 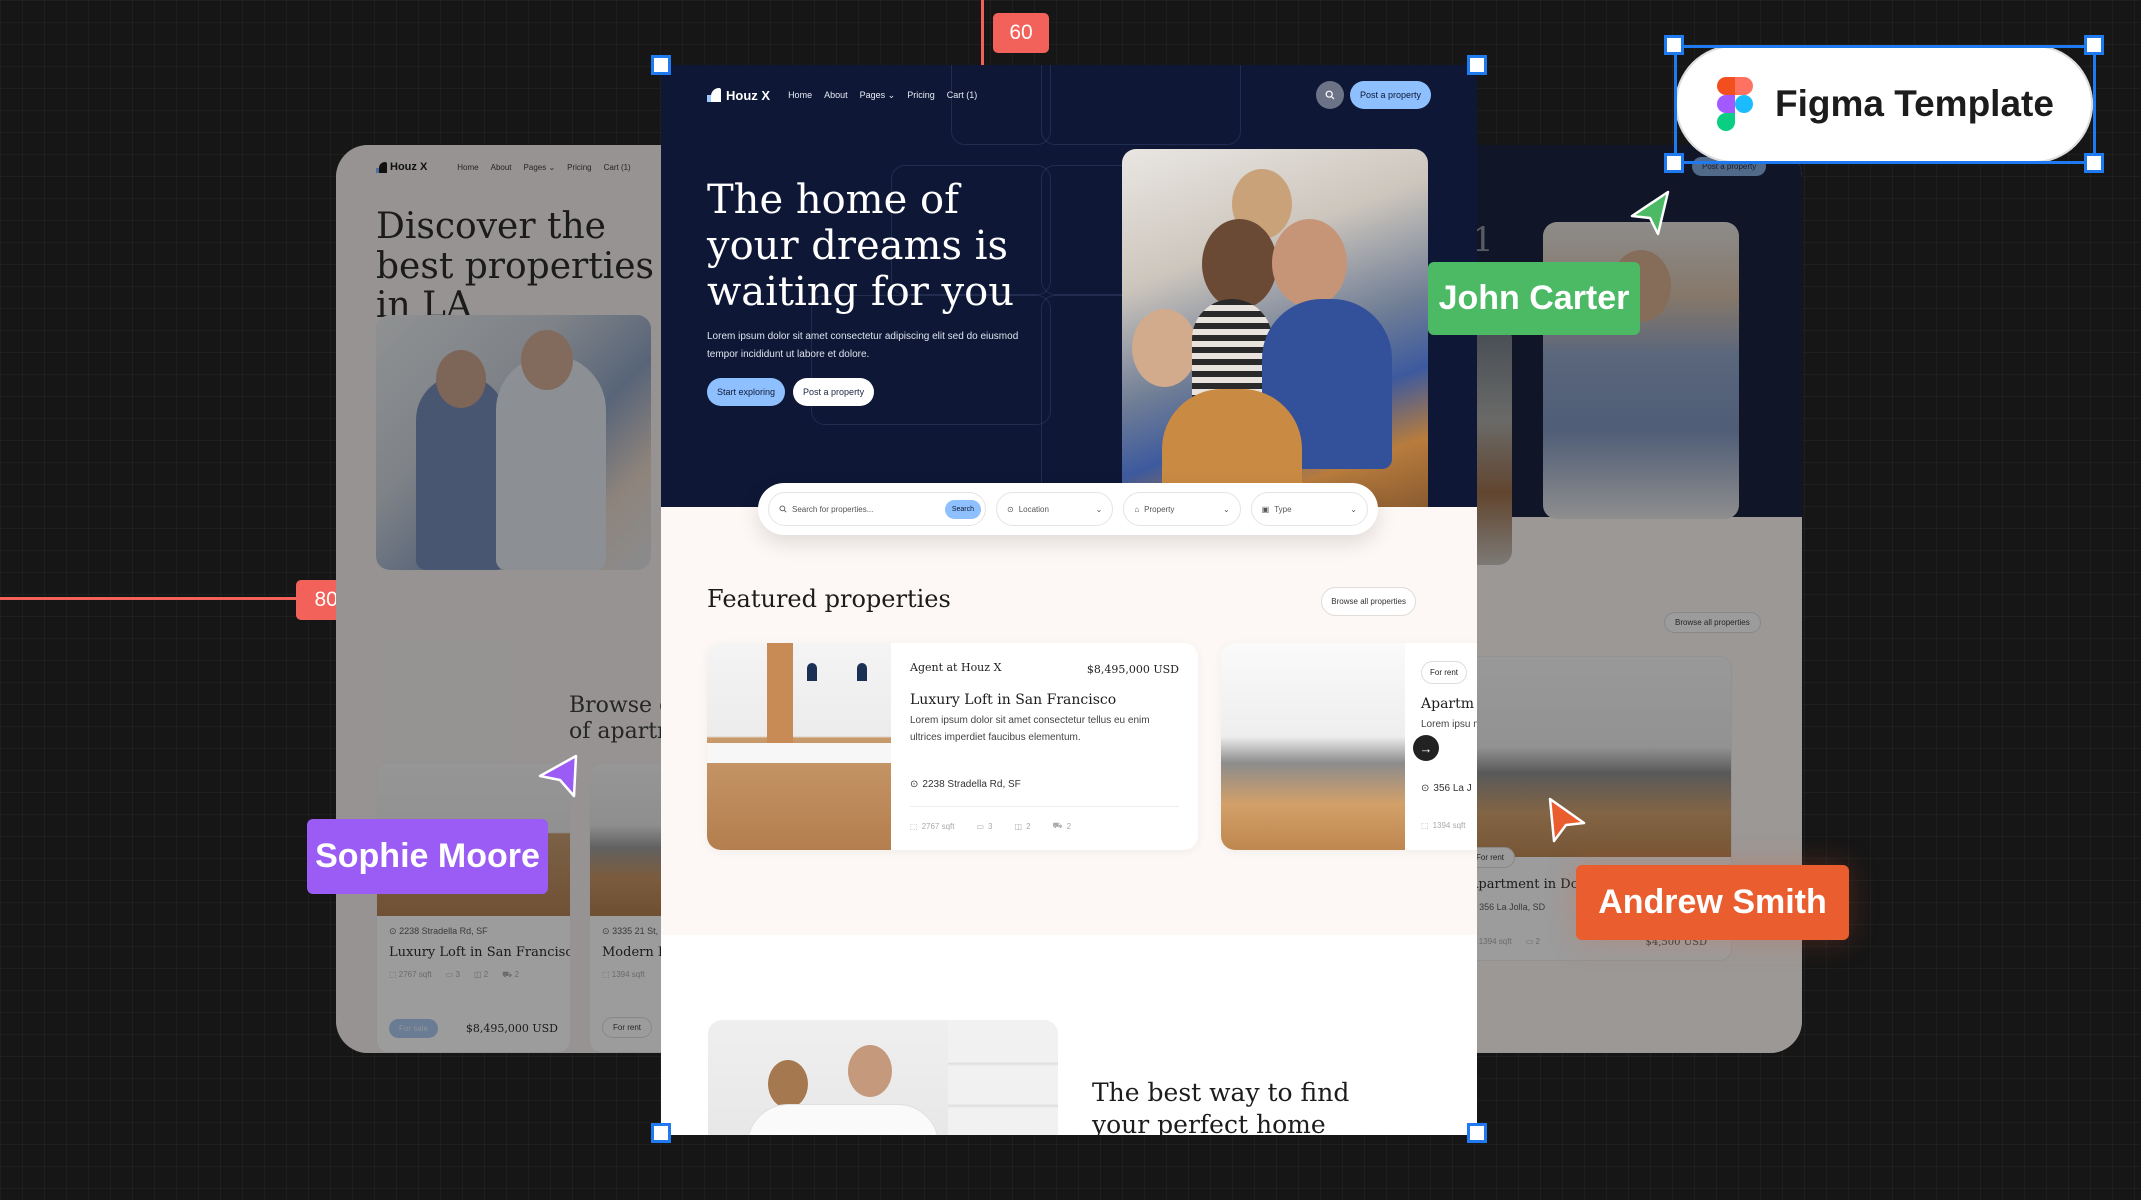 I want to click on preview-nav-pages: Pages ⌄, so click(x=540, y=167).